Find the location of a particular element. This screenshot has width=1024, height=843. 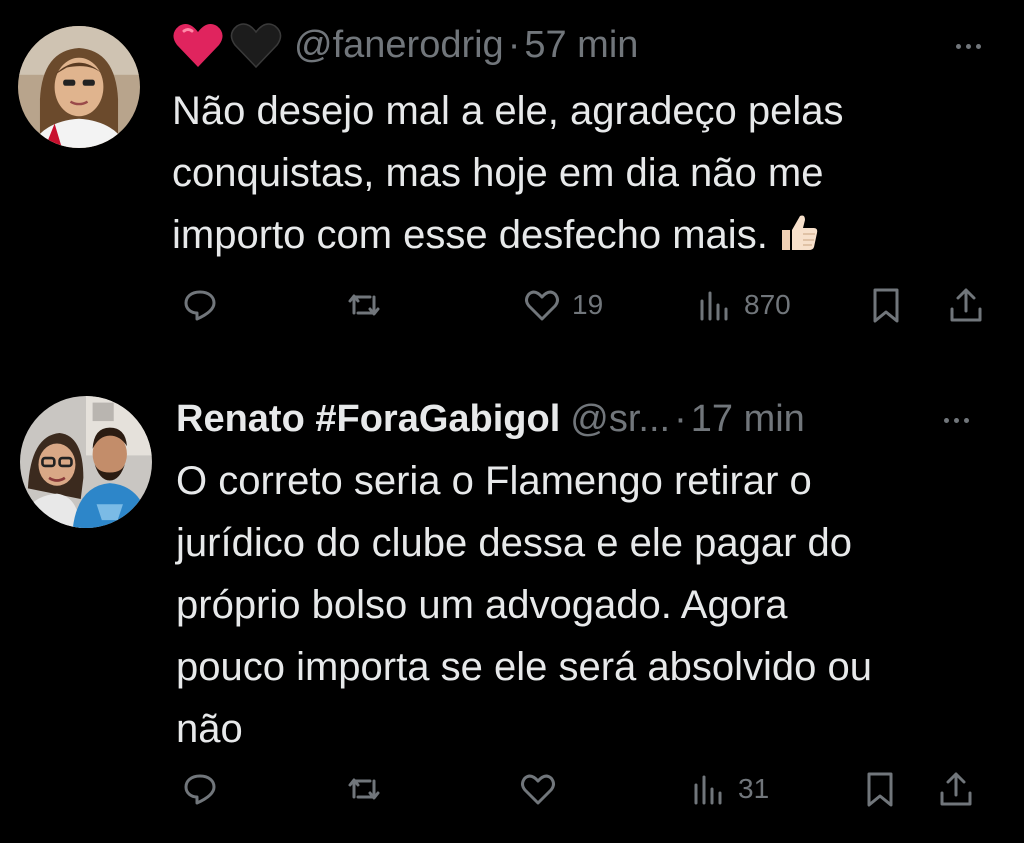

tweet-header: @fanerodrig · 57 min is located at coordinates (405, 45).